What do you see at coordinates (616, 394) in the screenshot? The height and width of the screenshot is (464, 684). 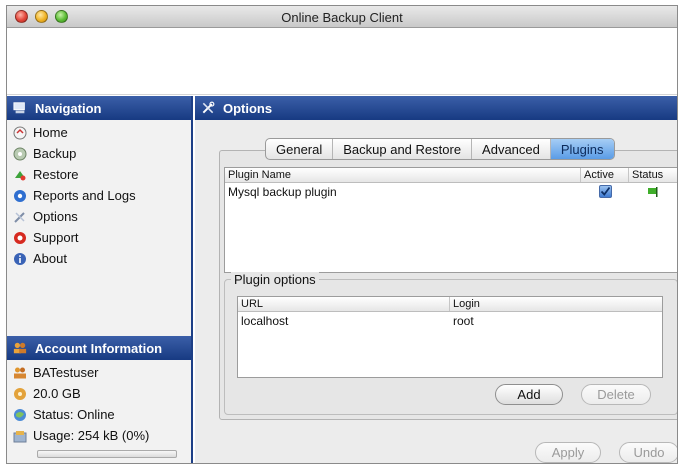 I see `delete-button: Delete` at bounding box center [616, 394].